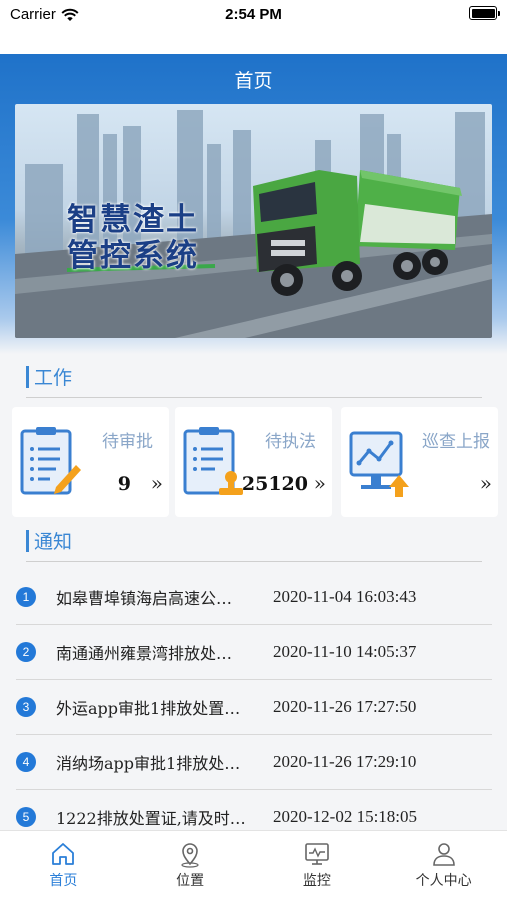 The image size is (507, 900). What do you see at coordinates (253, 14) in the screenshot?
I see `status-time: 2:54 PM` at bounding box center [253, 14].